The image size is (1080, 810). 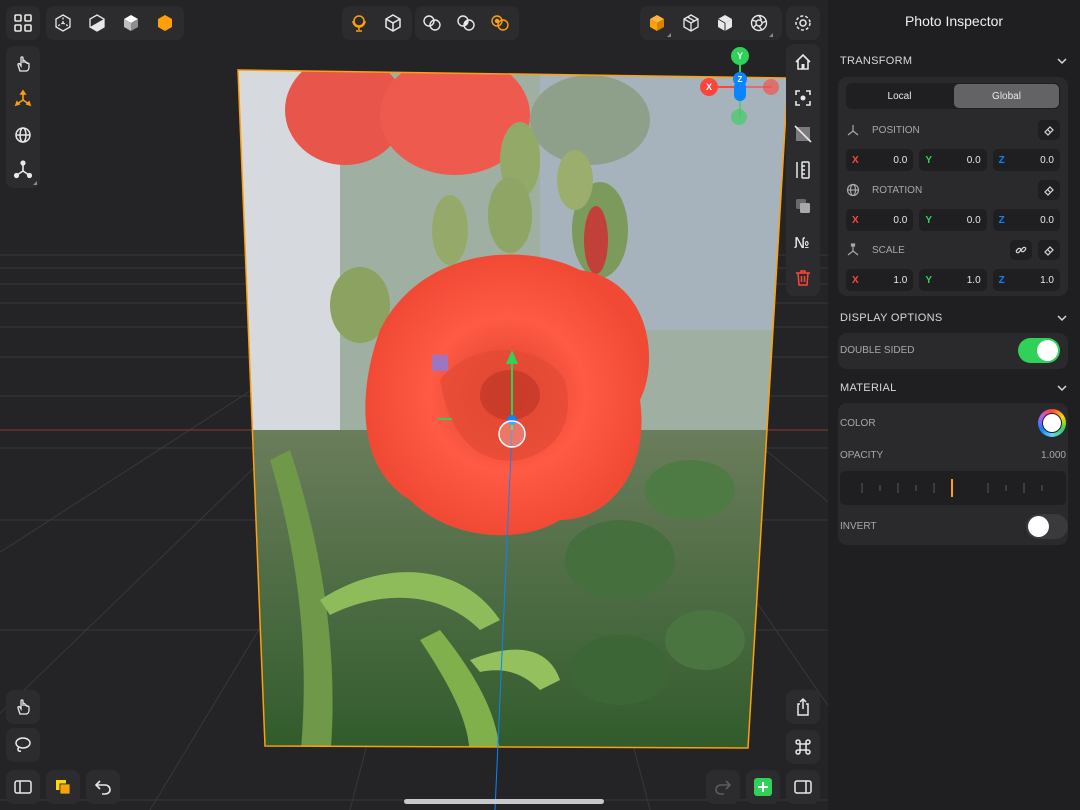 What do you see at coordinates (899, 96) in the screenshot?
I see `space-local-option: Local` at bounding box center [899, 96].